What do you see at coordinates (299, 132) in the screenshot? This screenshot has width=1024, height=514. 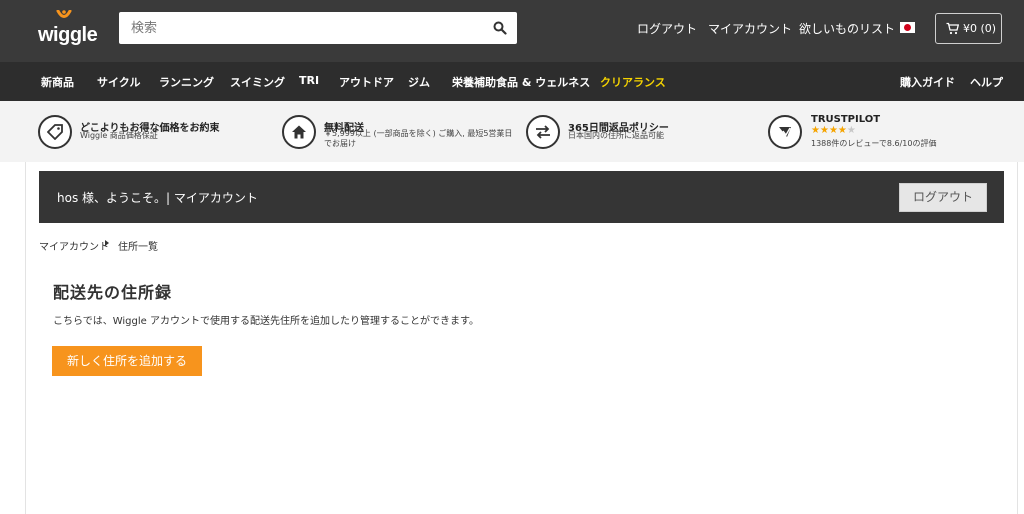 I see `home-icon` at bounding box center [299, 132].